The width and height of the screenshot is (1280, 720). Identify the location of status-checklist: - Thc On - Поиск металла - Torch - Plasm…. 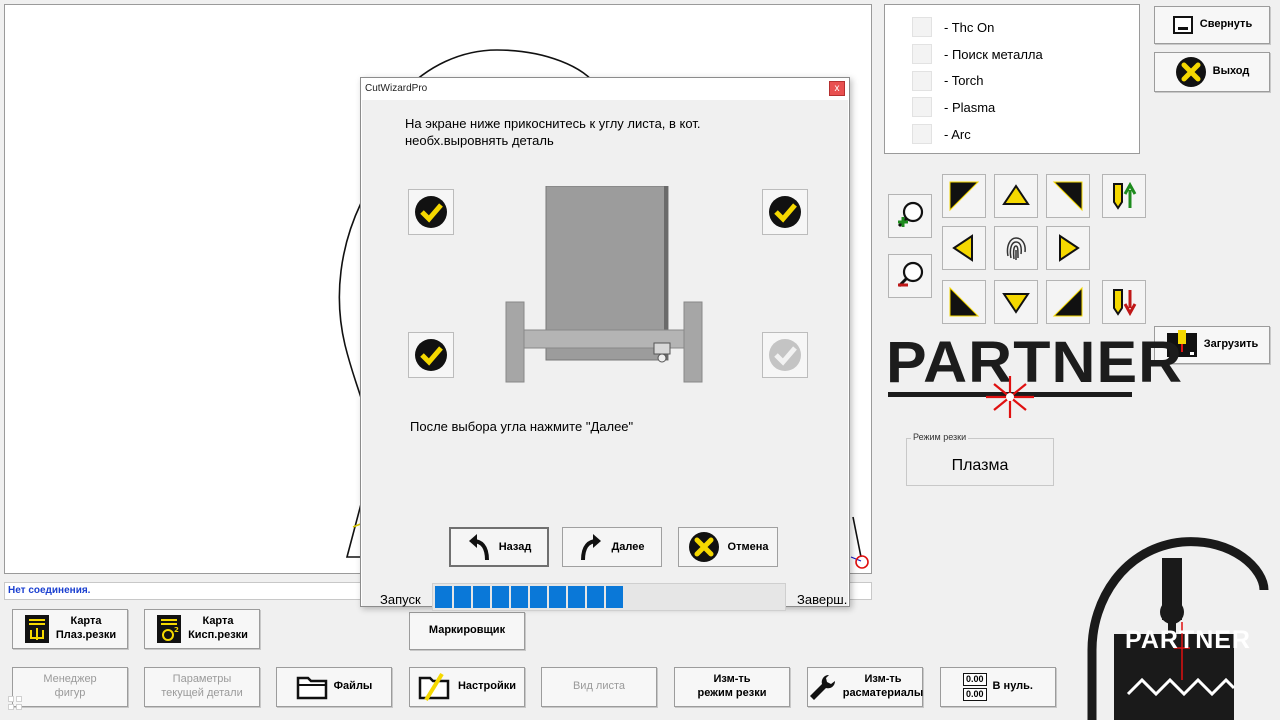
(1012, 79).